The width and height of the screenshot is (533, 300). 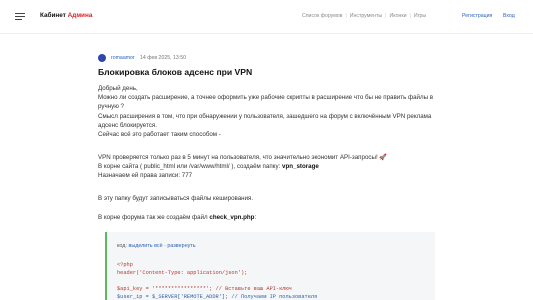 What do you see at coordinates (123, 58) in the screenshot?
I see `author-link: romaamor` at bounding box center [123, 58].